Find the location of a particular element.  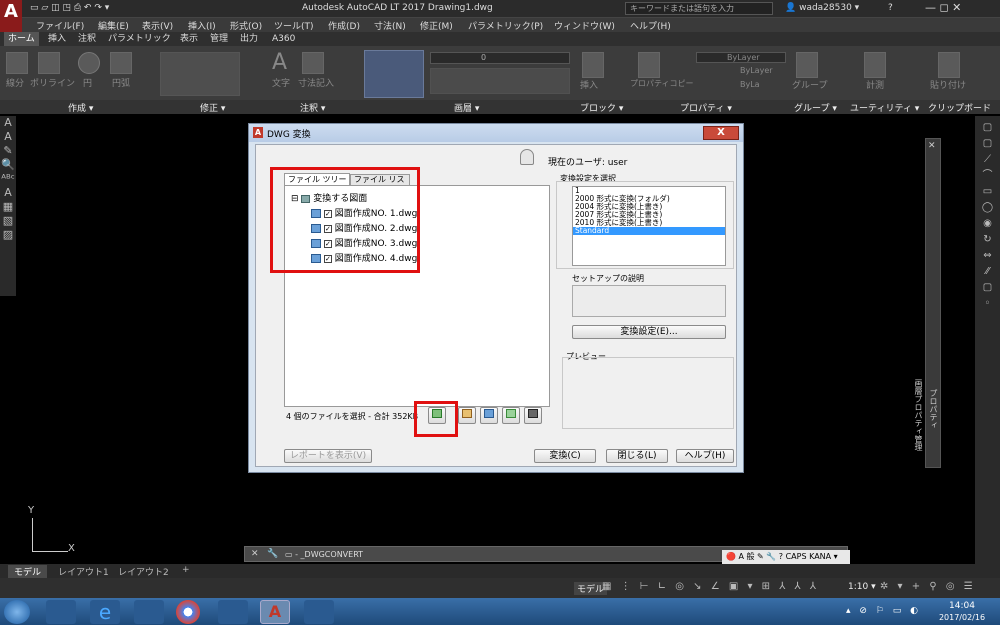

polyline-icon is located at coordinates (49, 63).